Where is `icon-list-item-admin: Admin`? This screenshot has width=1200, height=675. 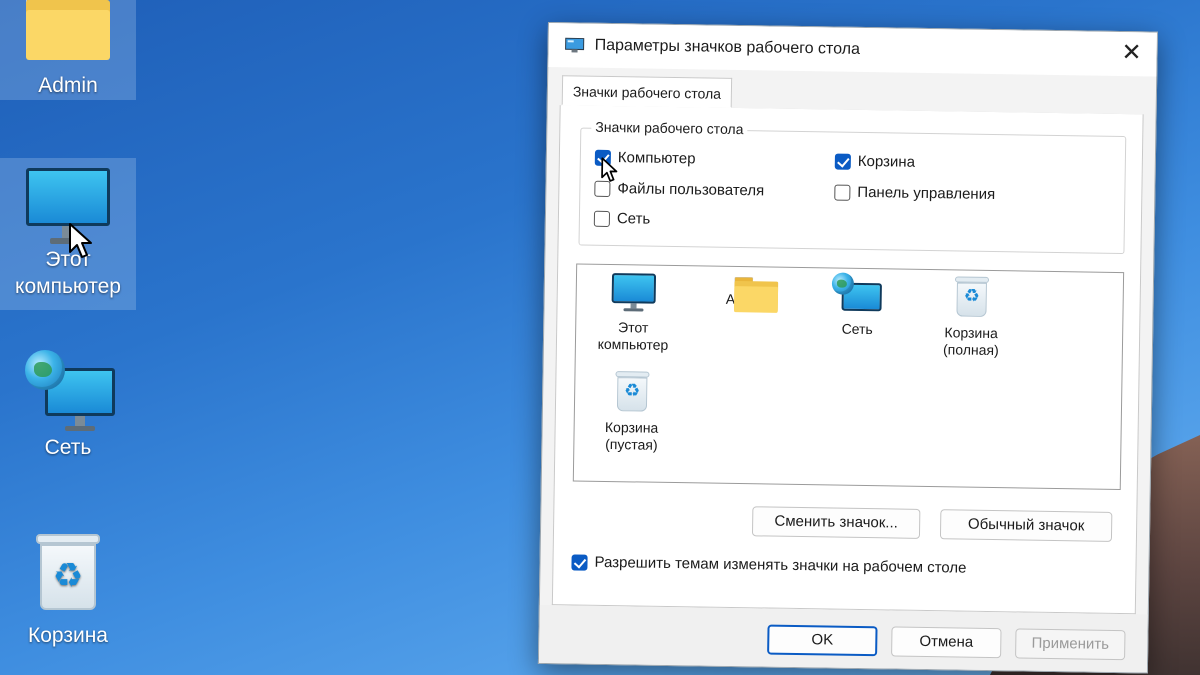
icon-list-item-admin: Admin is located at coordinates (746, 293).